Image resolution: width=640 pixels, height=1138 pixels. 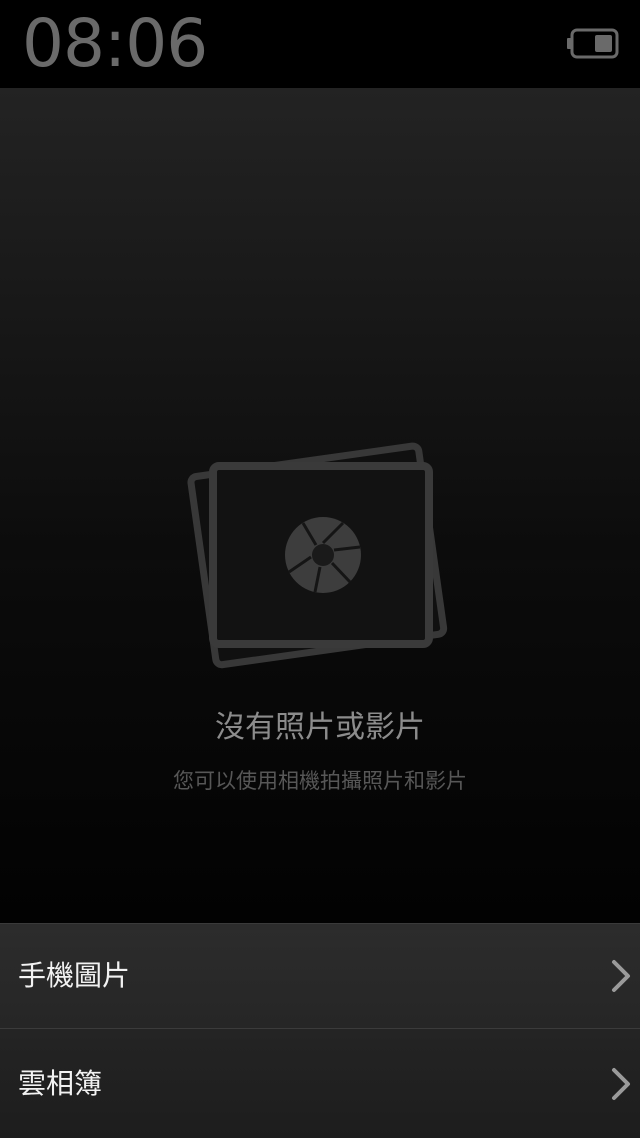 I want to click on battery-icon, so click(x=593, y=43).